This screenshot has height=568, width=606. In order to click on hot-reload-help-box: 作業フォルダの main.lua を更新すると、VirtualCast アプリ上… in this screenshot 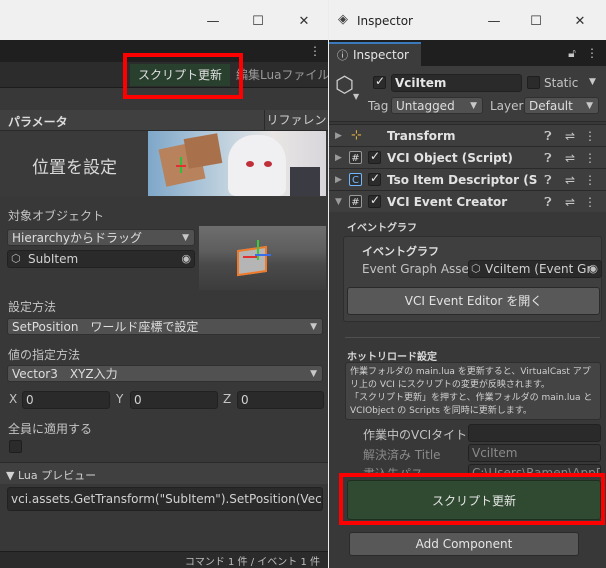, I will do `click(473, 391)`.